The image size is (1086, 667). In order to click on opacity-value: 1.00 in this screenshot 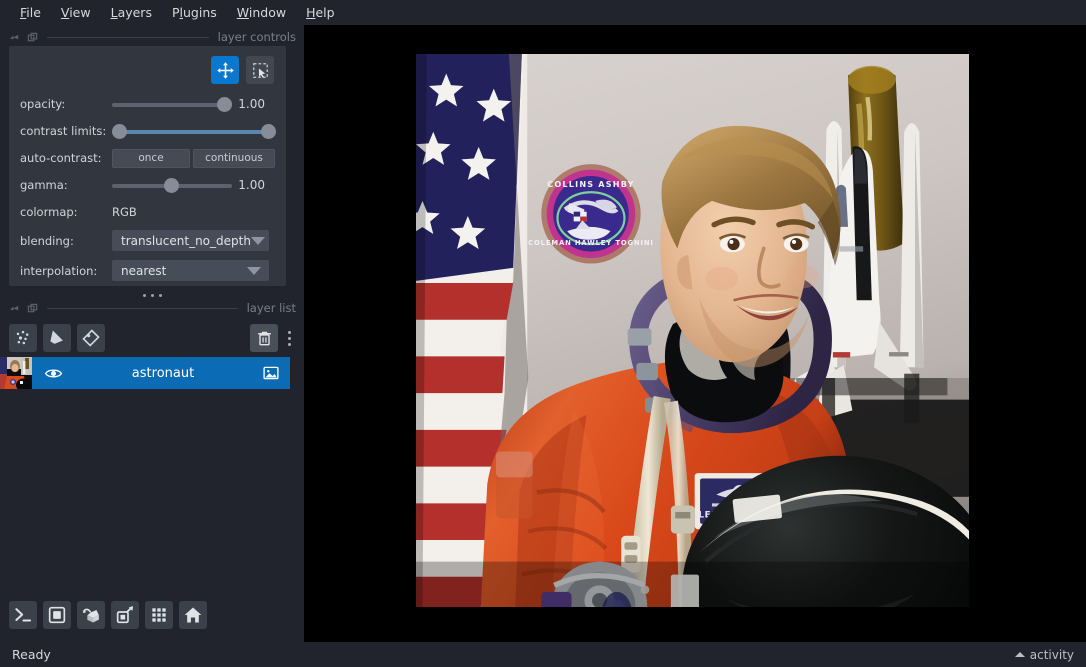, I will do `click(251, 104)`.